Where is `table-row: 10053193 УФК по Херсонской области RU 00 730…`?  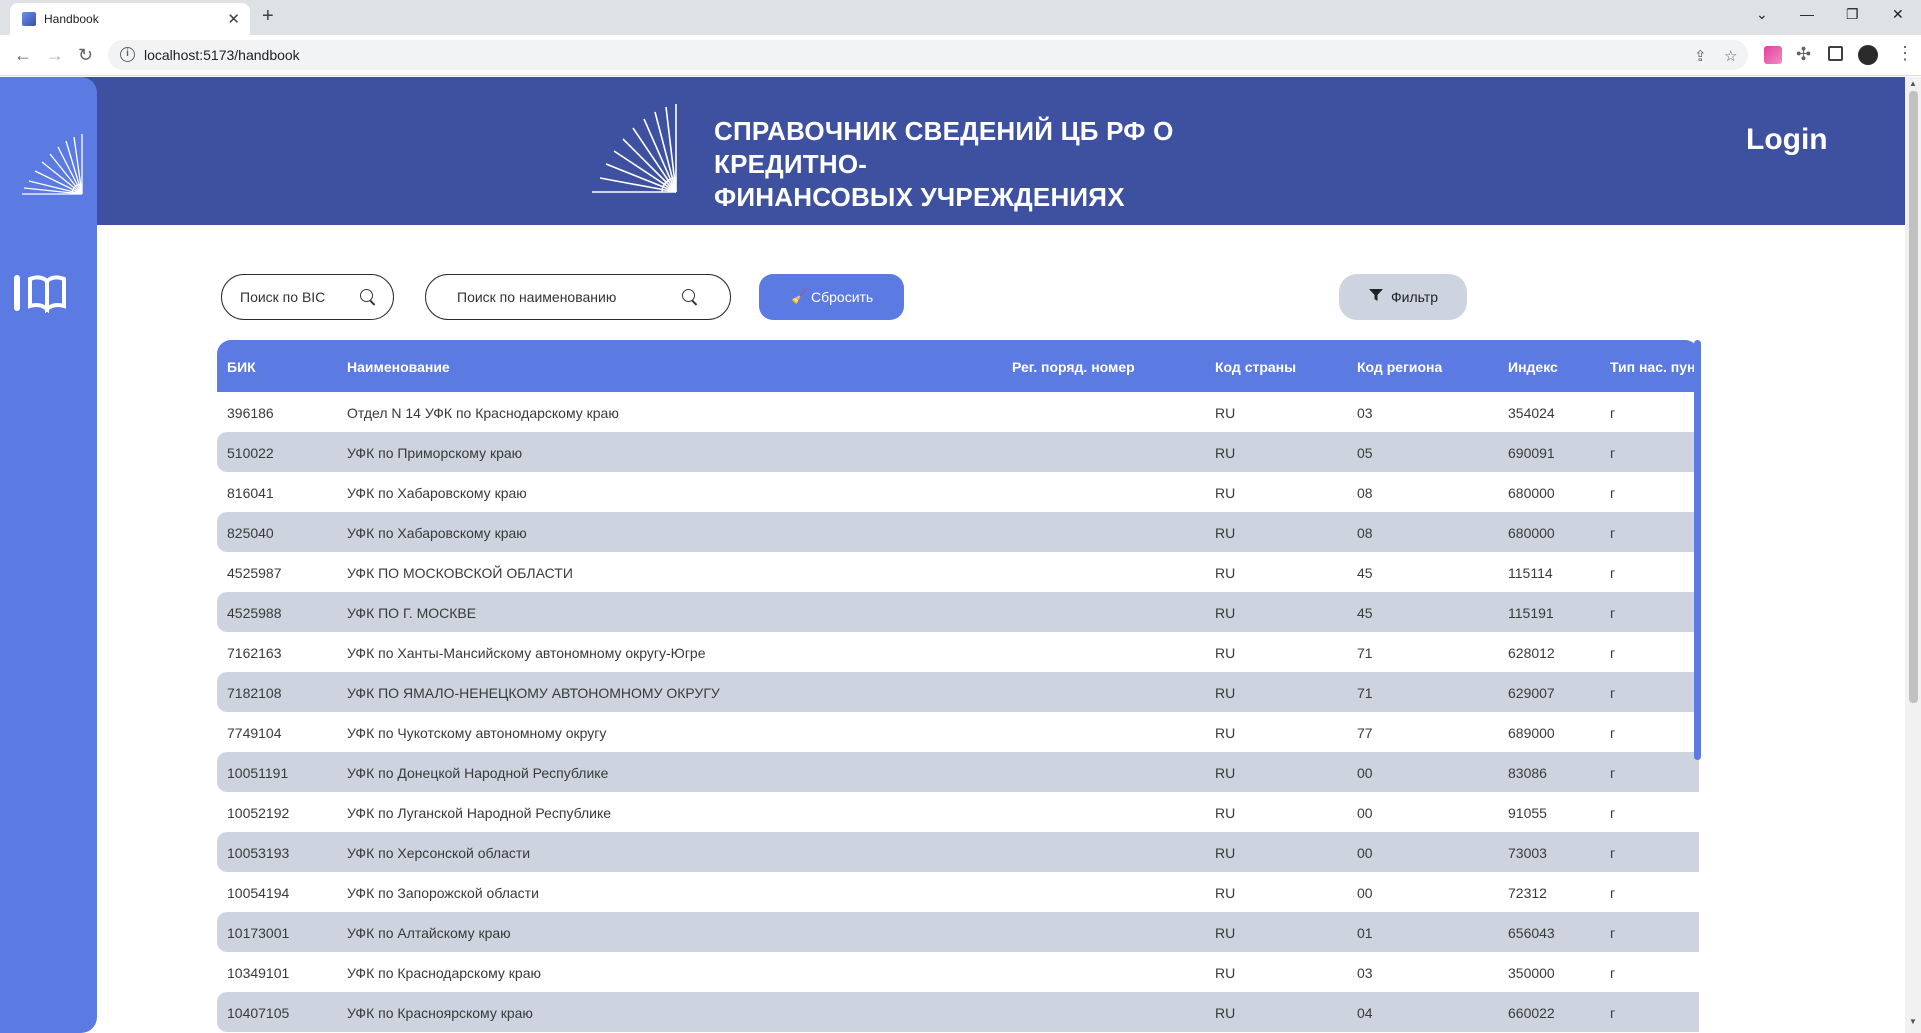 table-row: 10053193 УФК по Херсонской области RU 00 730… is located at coordinates (958, 852).